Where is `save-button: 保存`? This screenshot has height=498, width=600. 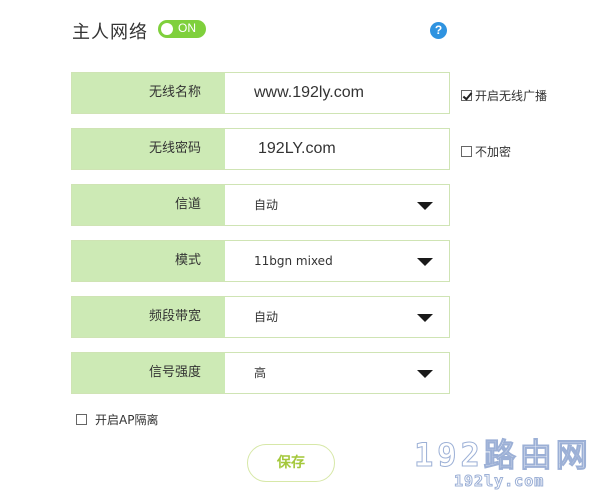
save-button: 保存 is located at coordinates (291, 463).